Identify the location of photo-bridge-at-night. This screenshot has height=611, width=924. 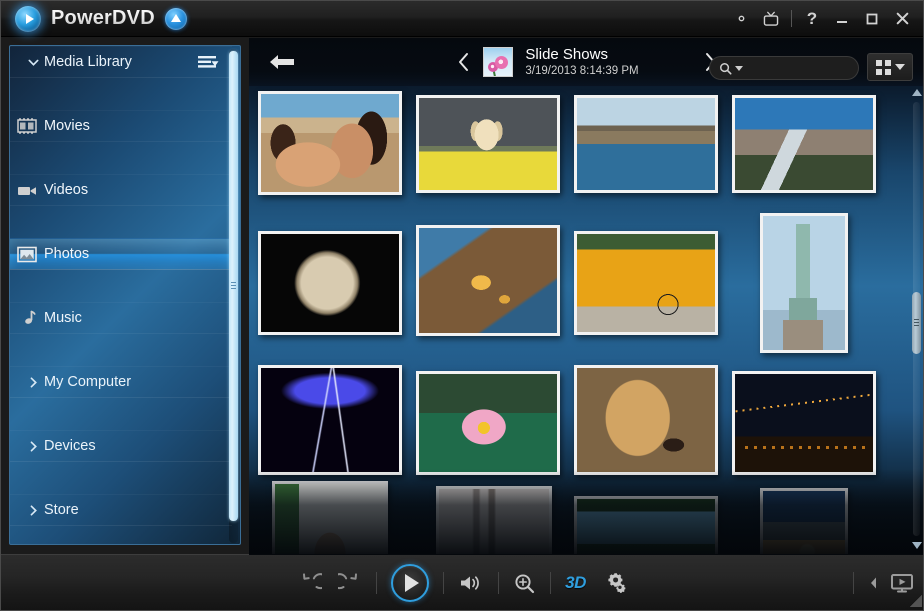
(804, 423).